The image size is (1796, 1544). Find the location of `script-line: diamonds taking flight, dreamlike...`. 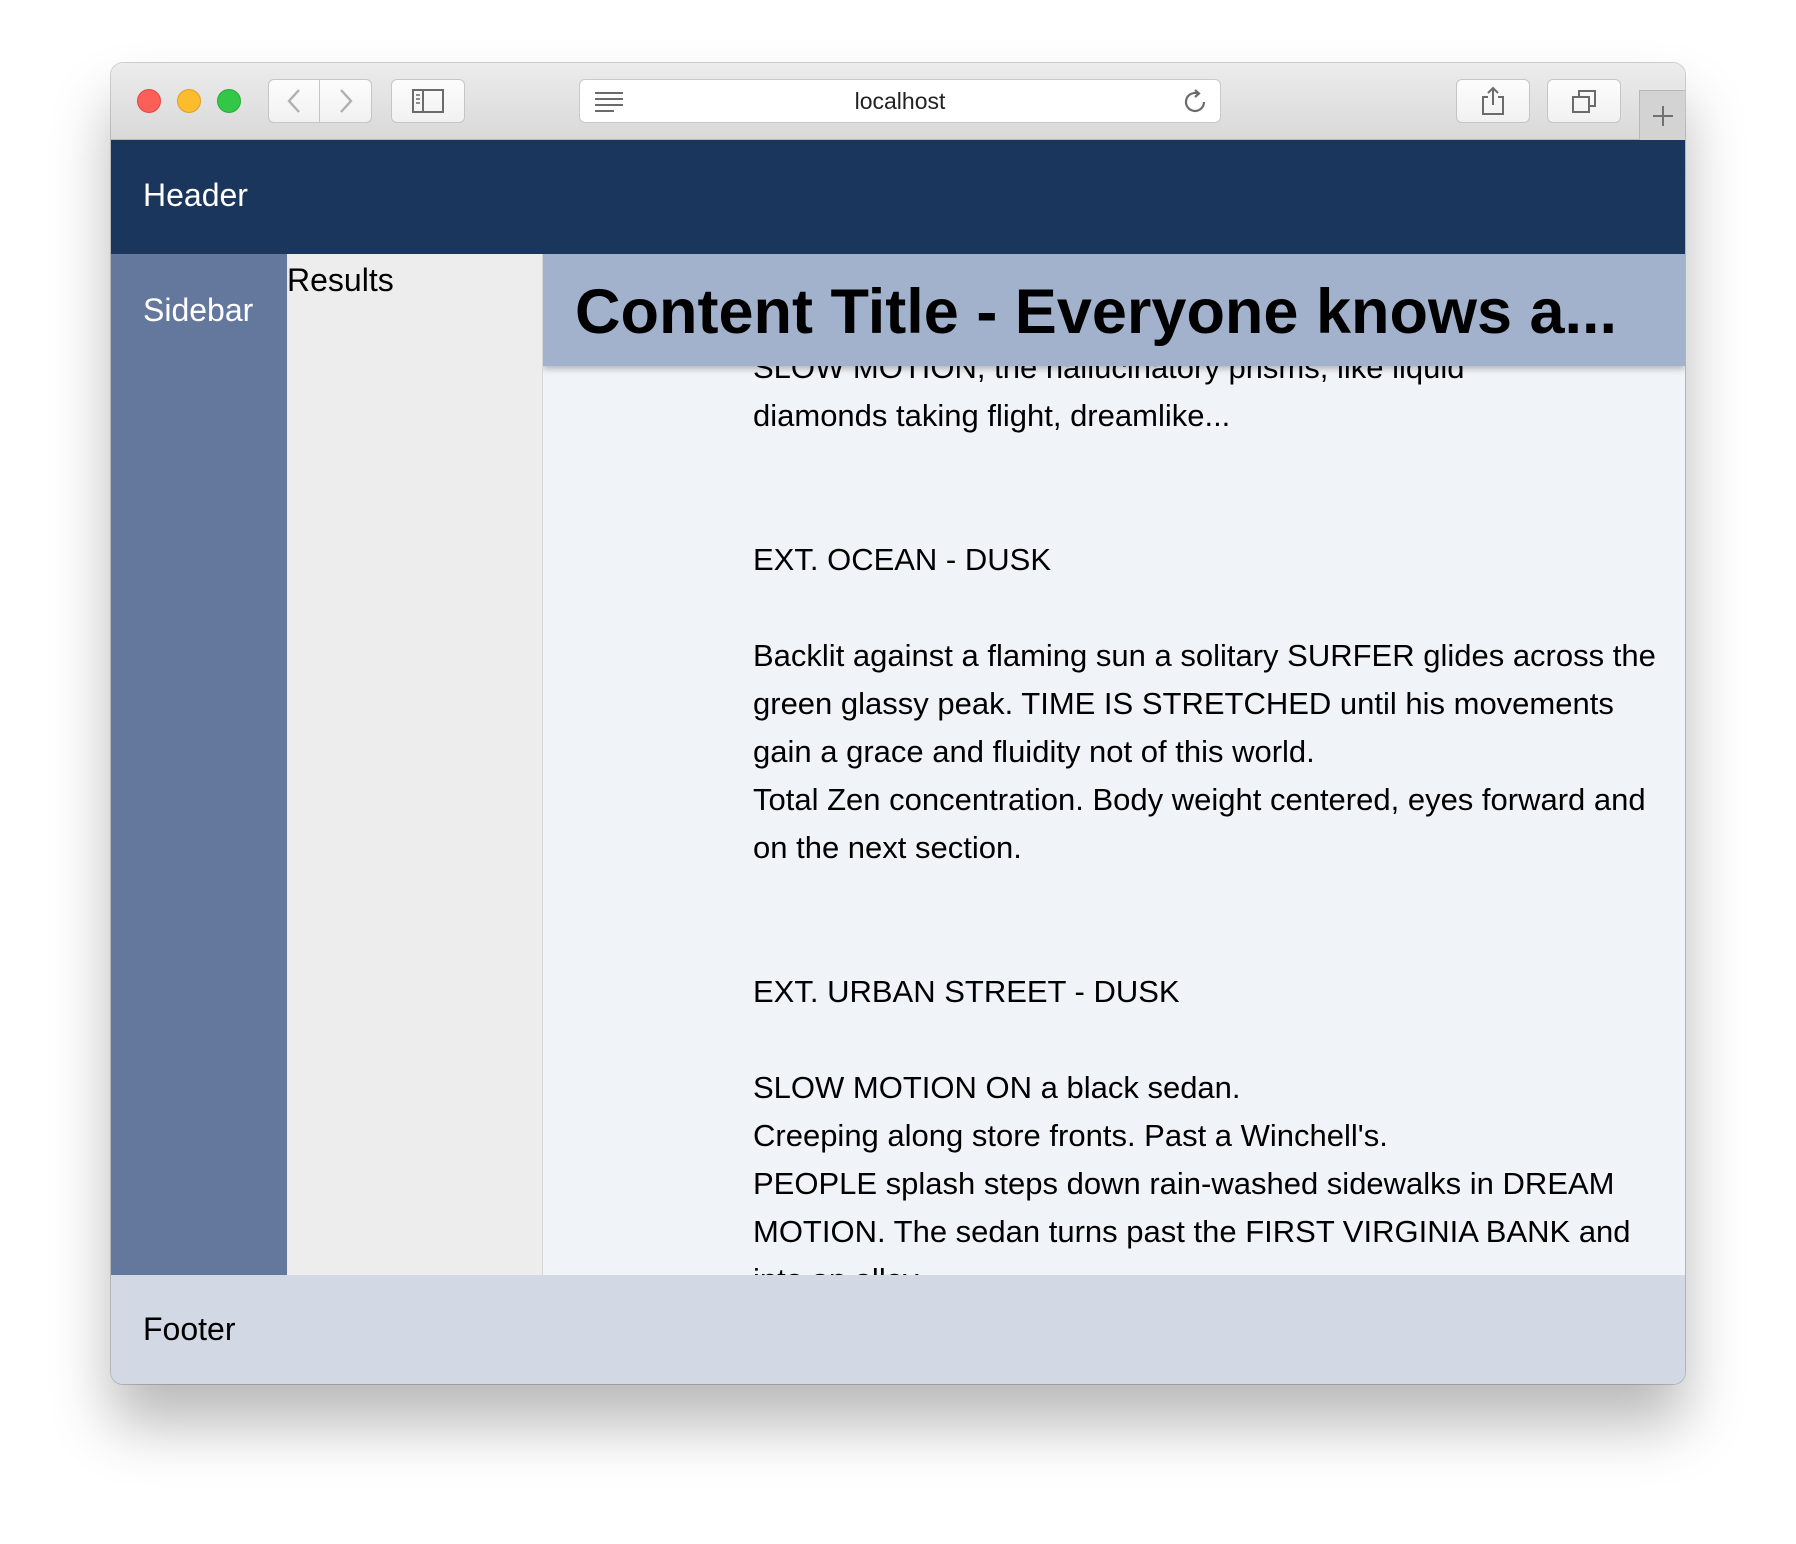

script-line: diamonds taking flight, dreamlike... is located at coordinates (992, 415).